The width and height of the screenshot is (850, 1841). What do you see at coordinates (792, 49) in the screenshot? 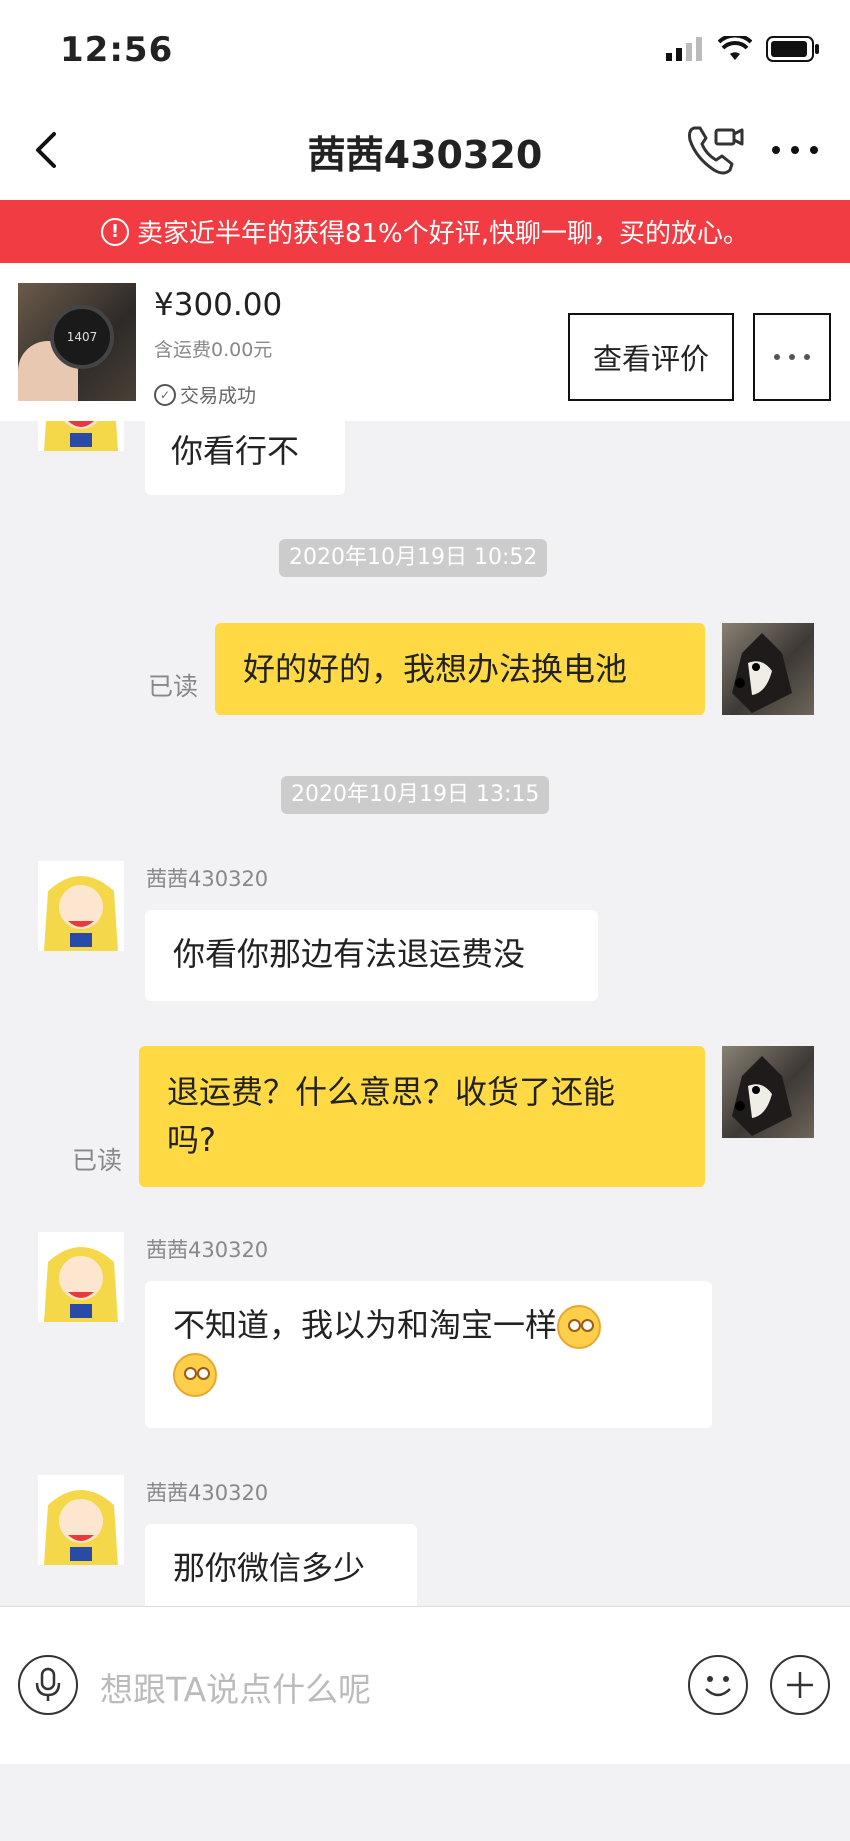
I see `battery-icon` at bounding box center [792, 49].